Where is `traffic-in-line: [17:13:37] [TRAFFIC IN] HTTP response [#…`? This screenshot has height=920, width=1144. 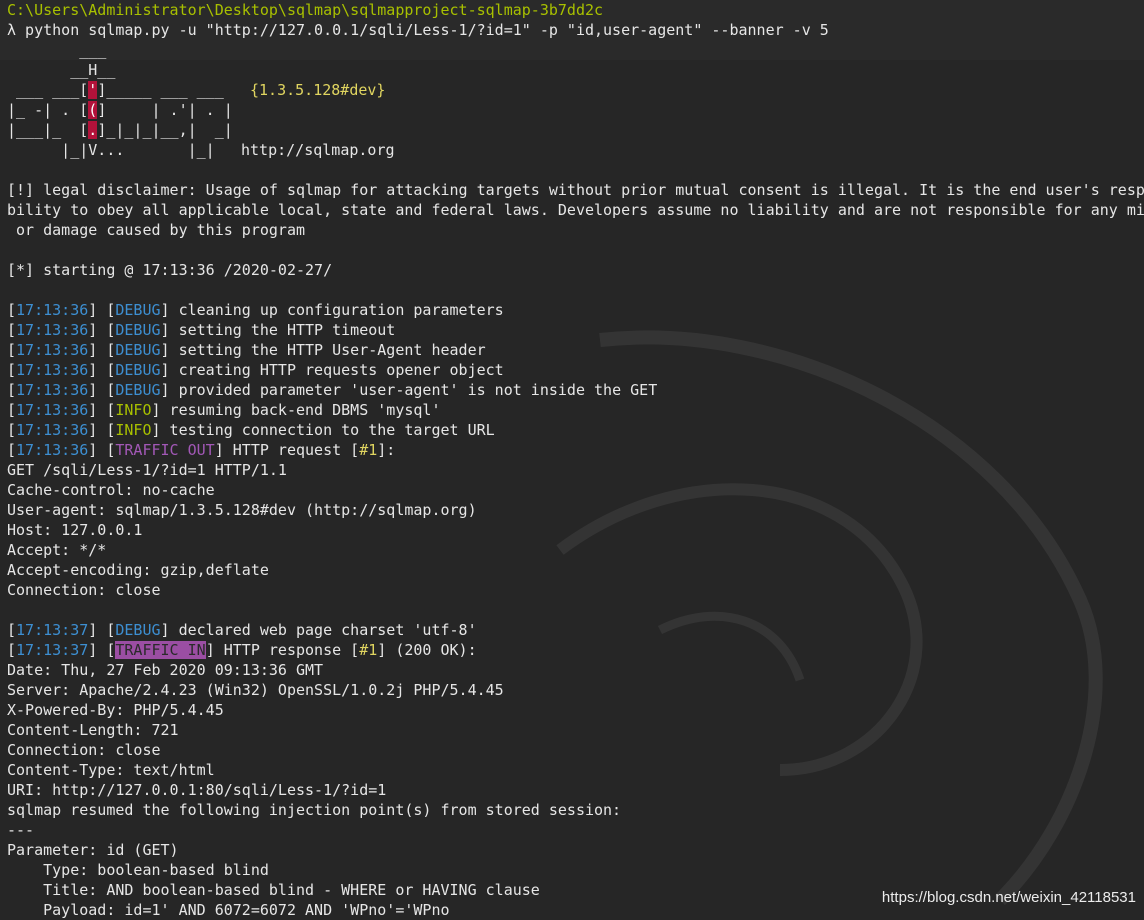
traffic-in-line: [17:13:37] [TRAFFIC IN] HTTP response [#… is located at coordinates (242, 650).